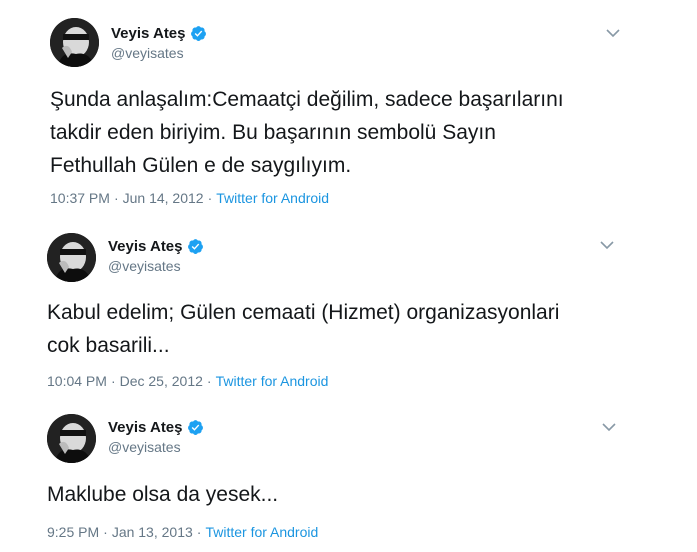 The width and height of the screenshot is (697, 552). What do you see at coordinates (73, 532) in the screenshot?
I see `timestamp-time: 9:25 PM` at bounding box center [73, 532].